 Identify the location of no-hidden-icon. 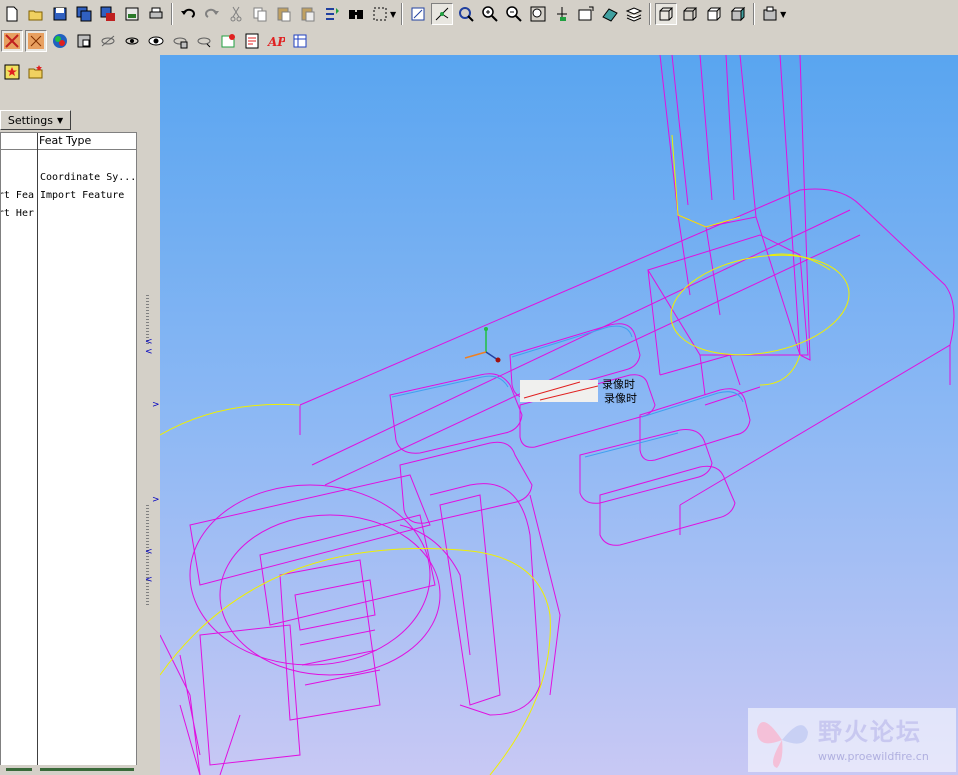
(714, 14).